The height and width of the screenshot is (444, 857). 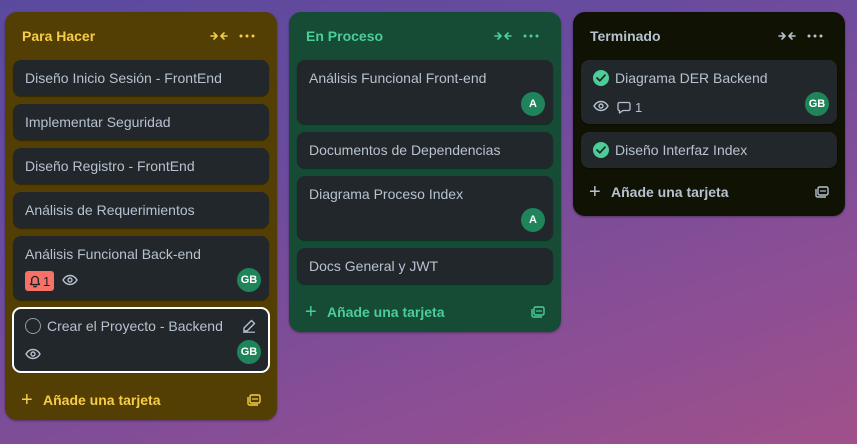 What do you see at coordinates (624, 107) in the screenshot?
I see `comment-icon` at bounding box center [624, 107].